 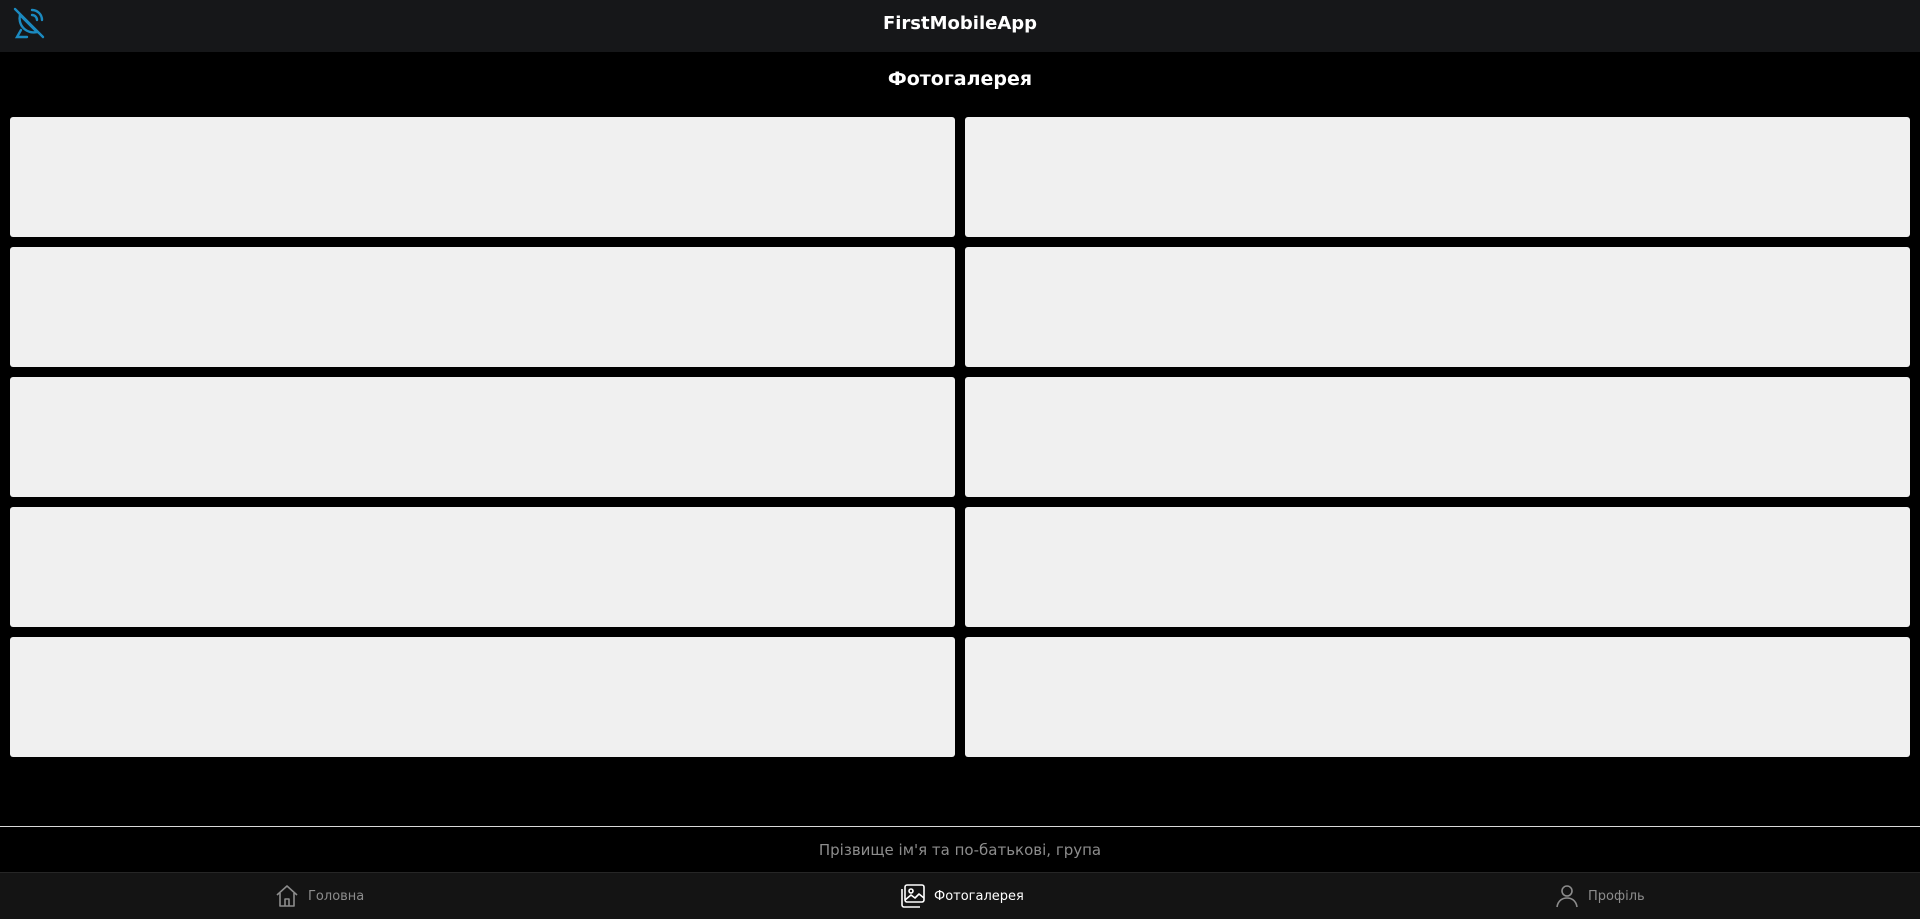 I want to click on app-title: FirstMobileApp, so click(x=960, y=23).